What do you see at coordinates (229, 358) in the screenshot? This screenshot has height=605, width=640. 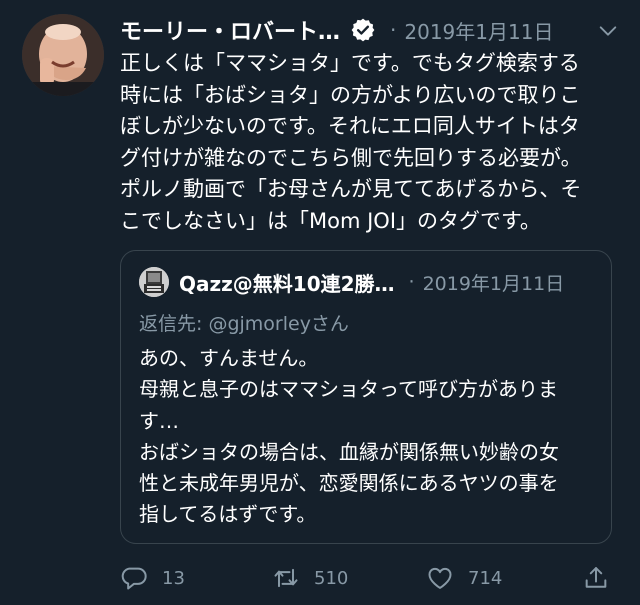 I see `quoted-text-line: あの、すんません。` at bounding box center [229, 358].